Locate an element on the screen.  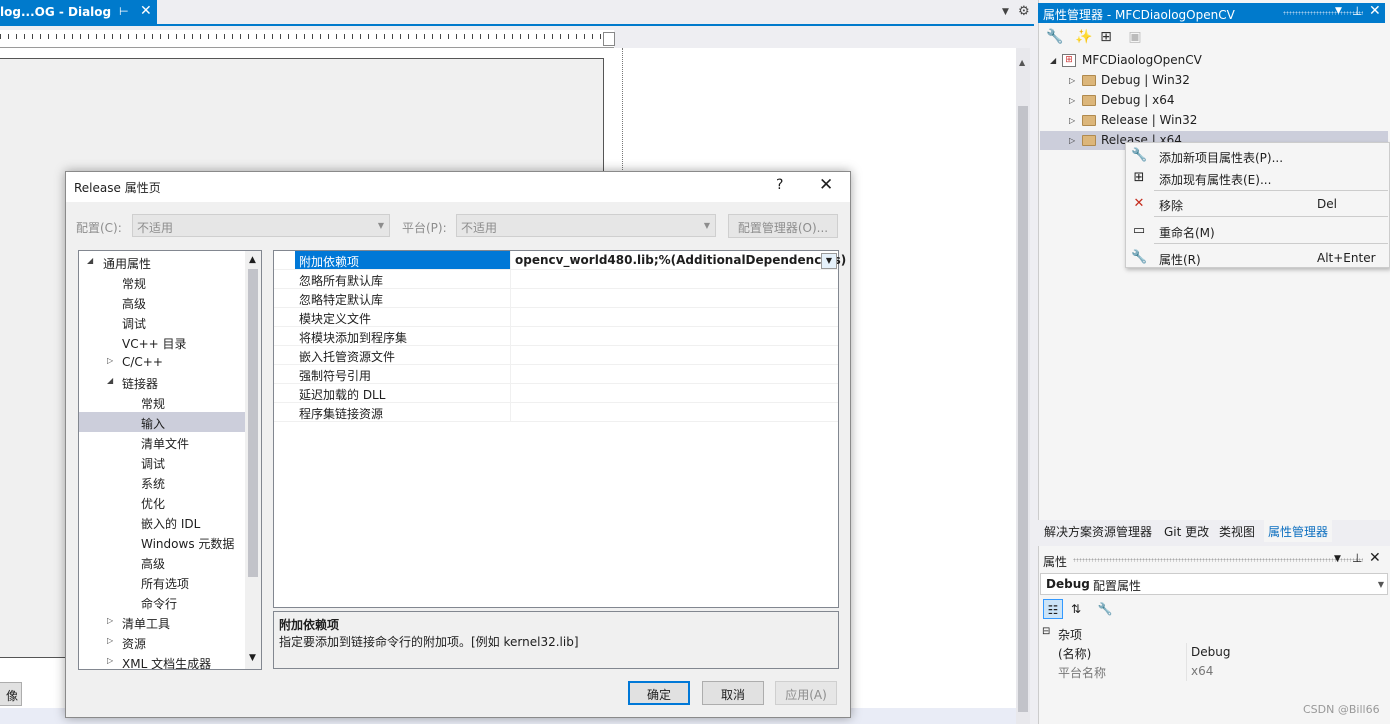
scroll-down-icon: ▼ is located at coordinates (252, 658).